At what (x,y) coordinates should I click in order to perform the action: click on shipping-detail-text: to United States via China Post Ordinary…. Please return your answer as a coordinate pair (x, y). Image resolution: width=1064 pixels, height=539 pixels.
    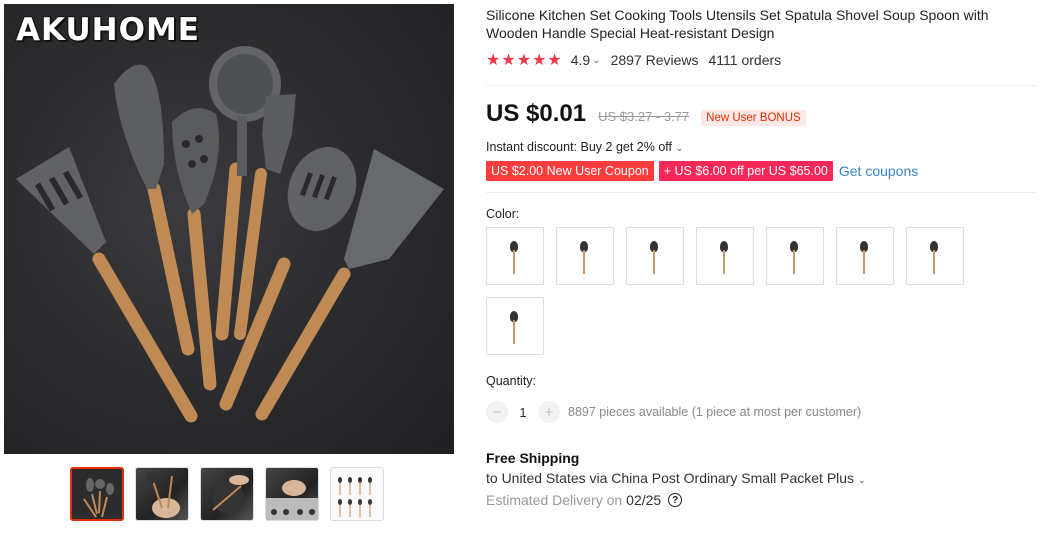
    Looking at the image, I should click on (670, 478).